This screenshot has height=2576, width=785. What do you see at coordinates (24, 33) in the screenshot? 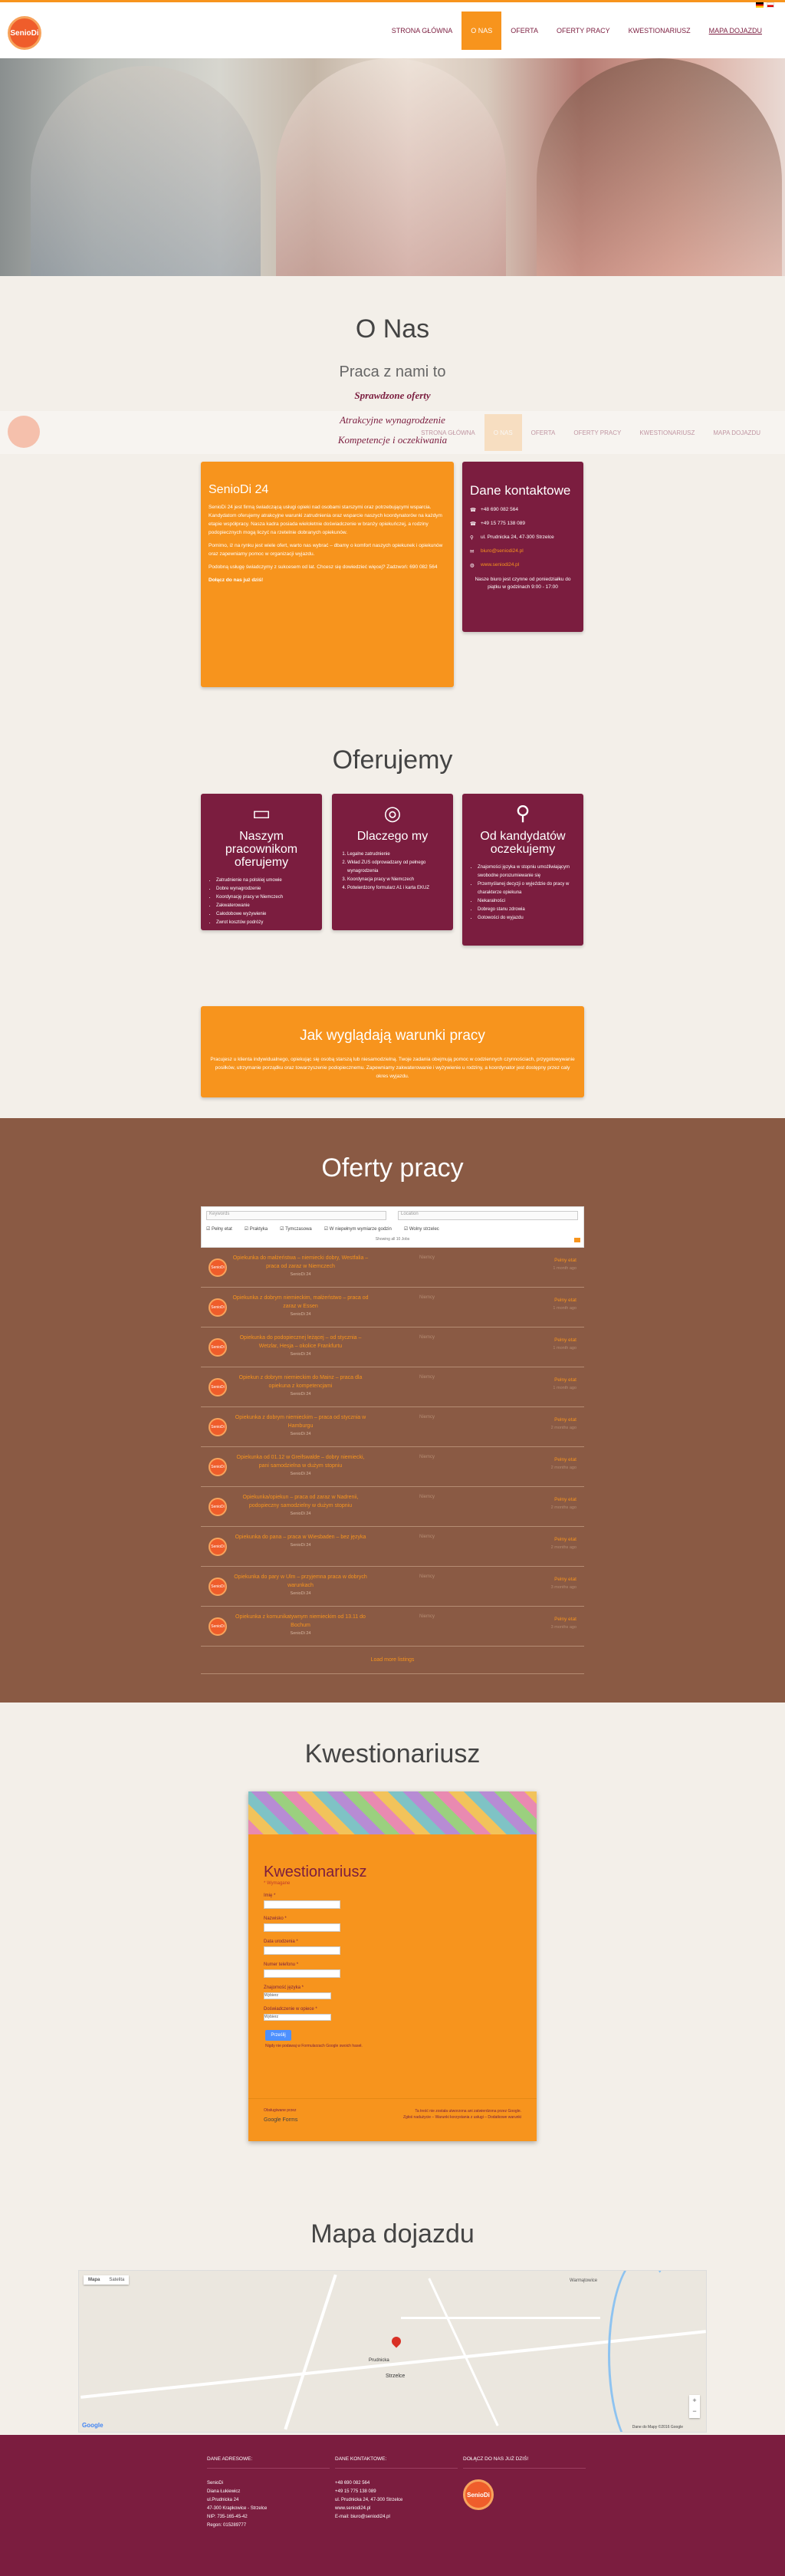
I see `site-logo: SenioDi` at bounding box center [24, 33].